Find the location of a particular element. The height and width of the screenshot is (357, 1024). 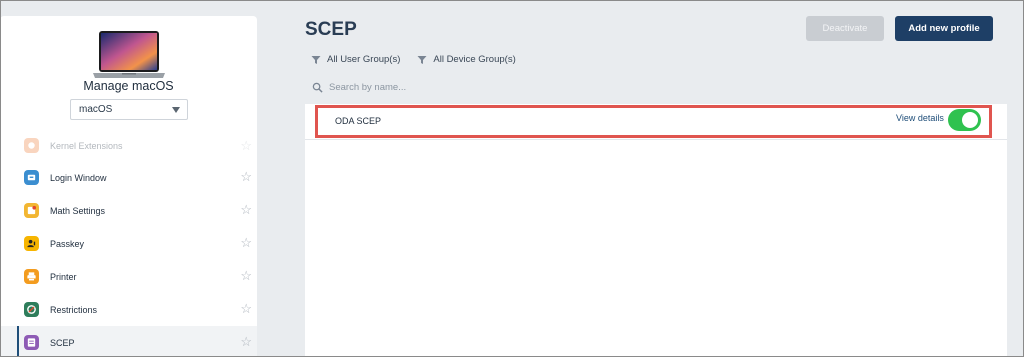

sidebar-item-label: Math Settings is located at coordinates (78, 210).